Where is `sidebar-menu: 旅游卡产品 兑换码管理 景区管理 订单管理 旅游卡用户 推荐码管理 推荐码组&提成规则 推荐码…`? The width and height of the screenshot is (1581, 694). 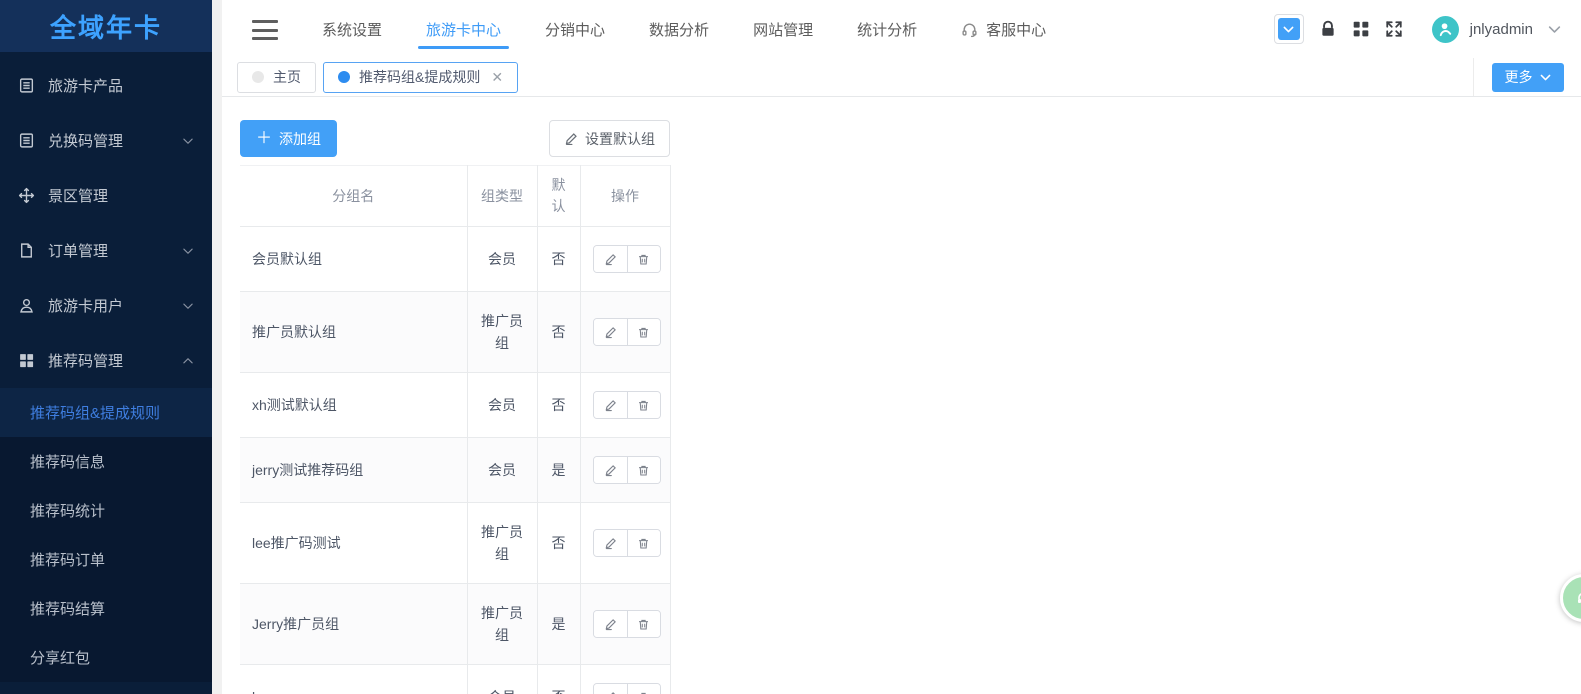
sidebar-menu: 旅游卡产品 兑换码管理 景区管理 订单管理 旅游卡用户 推荐码管理 推荐码组&提成规则 推荐码… is located at coordinates (106, 367).